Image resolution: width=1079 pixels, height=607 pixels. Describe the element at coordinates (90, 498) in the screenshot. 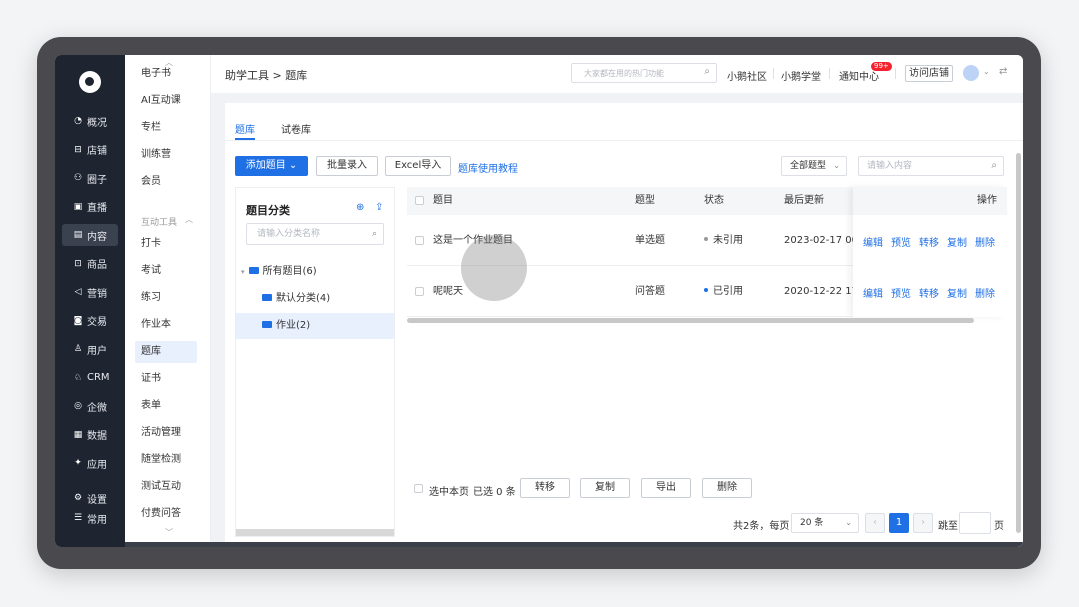

I see `nav-bottom-item-0: ⚙ 设置` at that location.